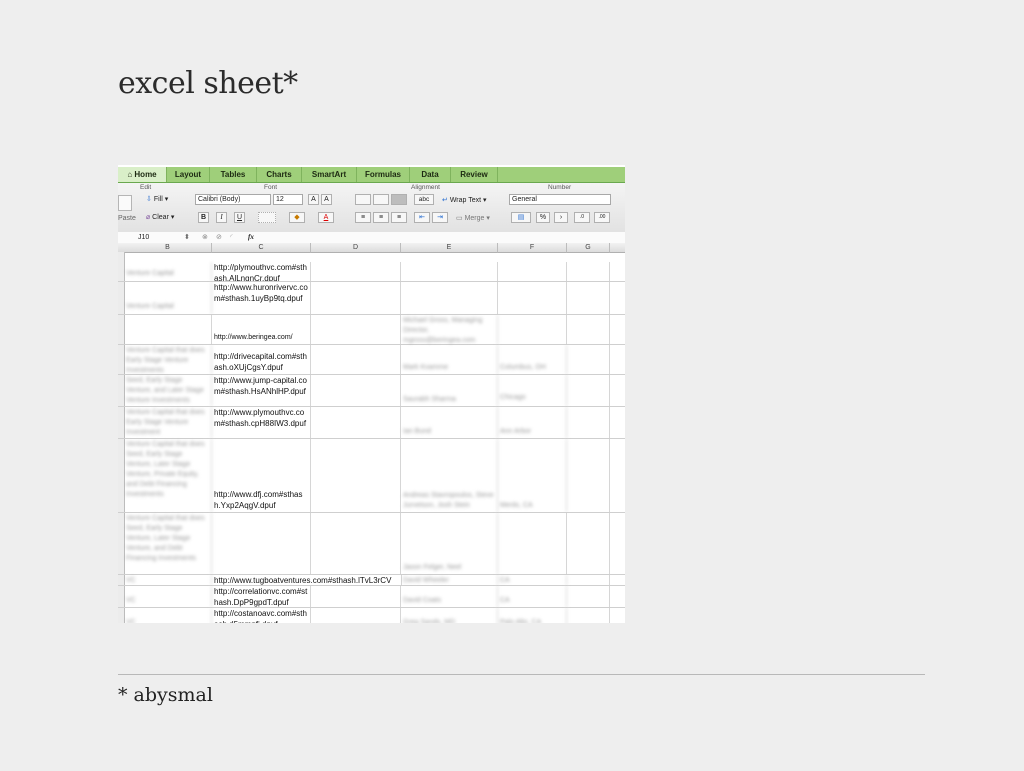  I want to click on name-box: J10, so click(143, 237).